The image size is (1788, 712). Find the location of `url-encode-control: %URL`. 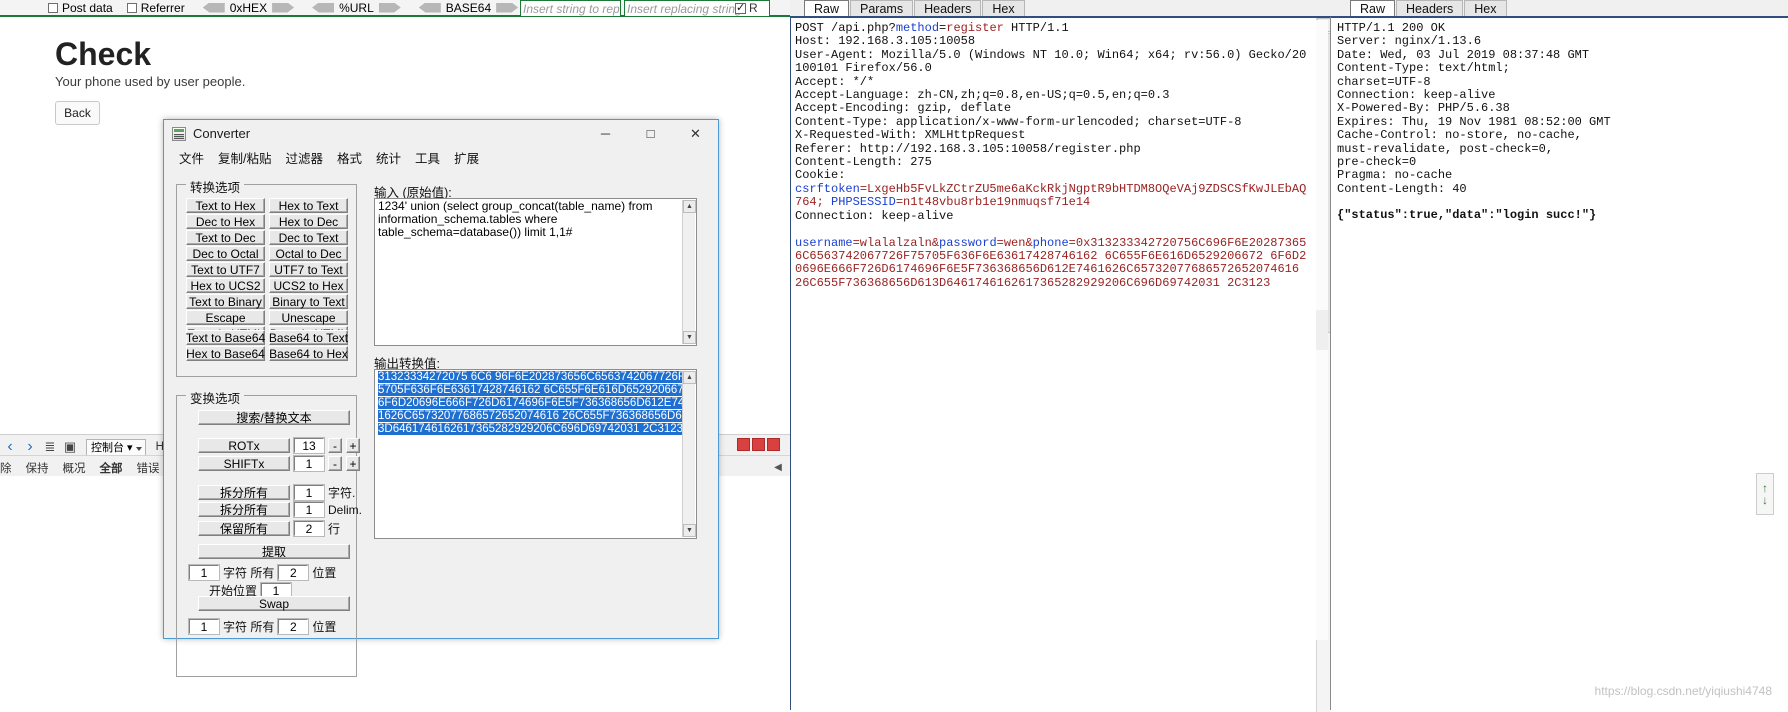

url-encode-control: %URL is located at coordinates (356, 8).